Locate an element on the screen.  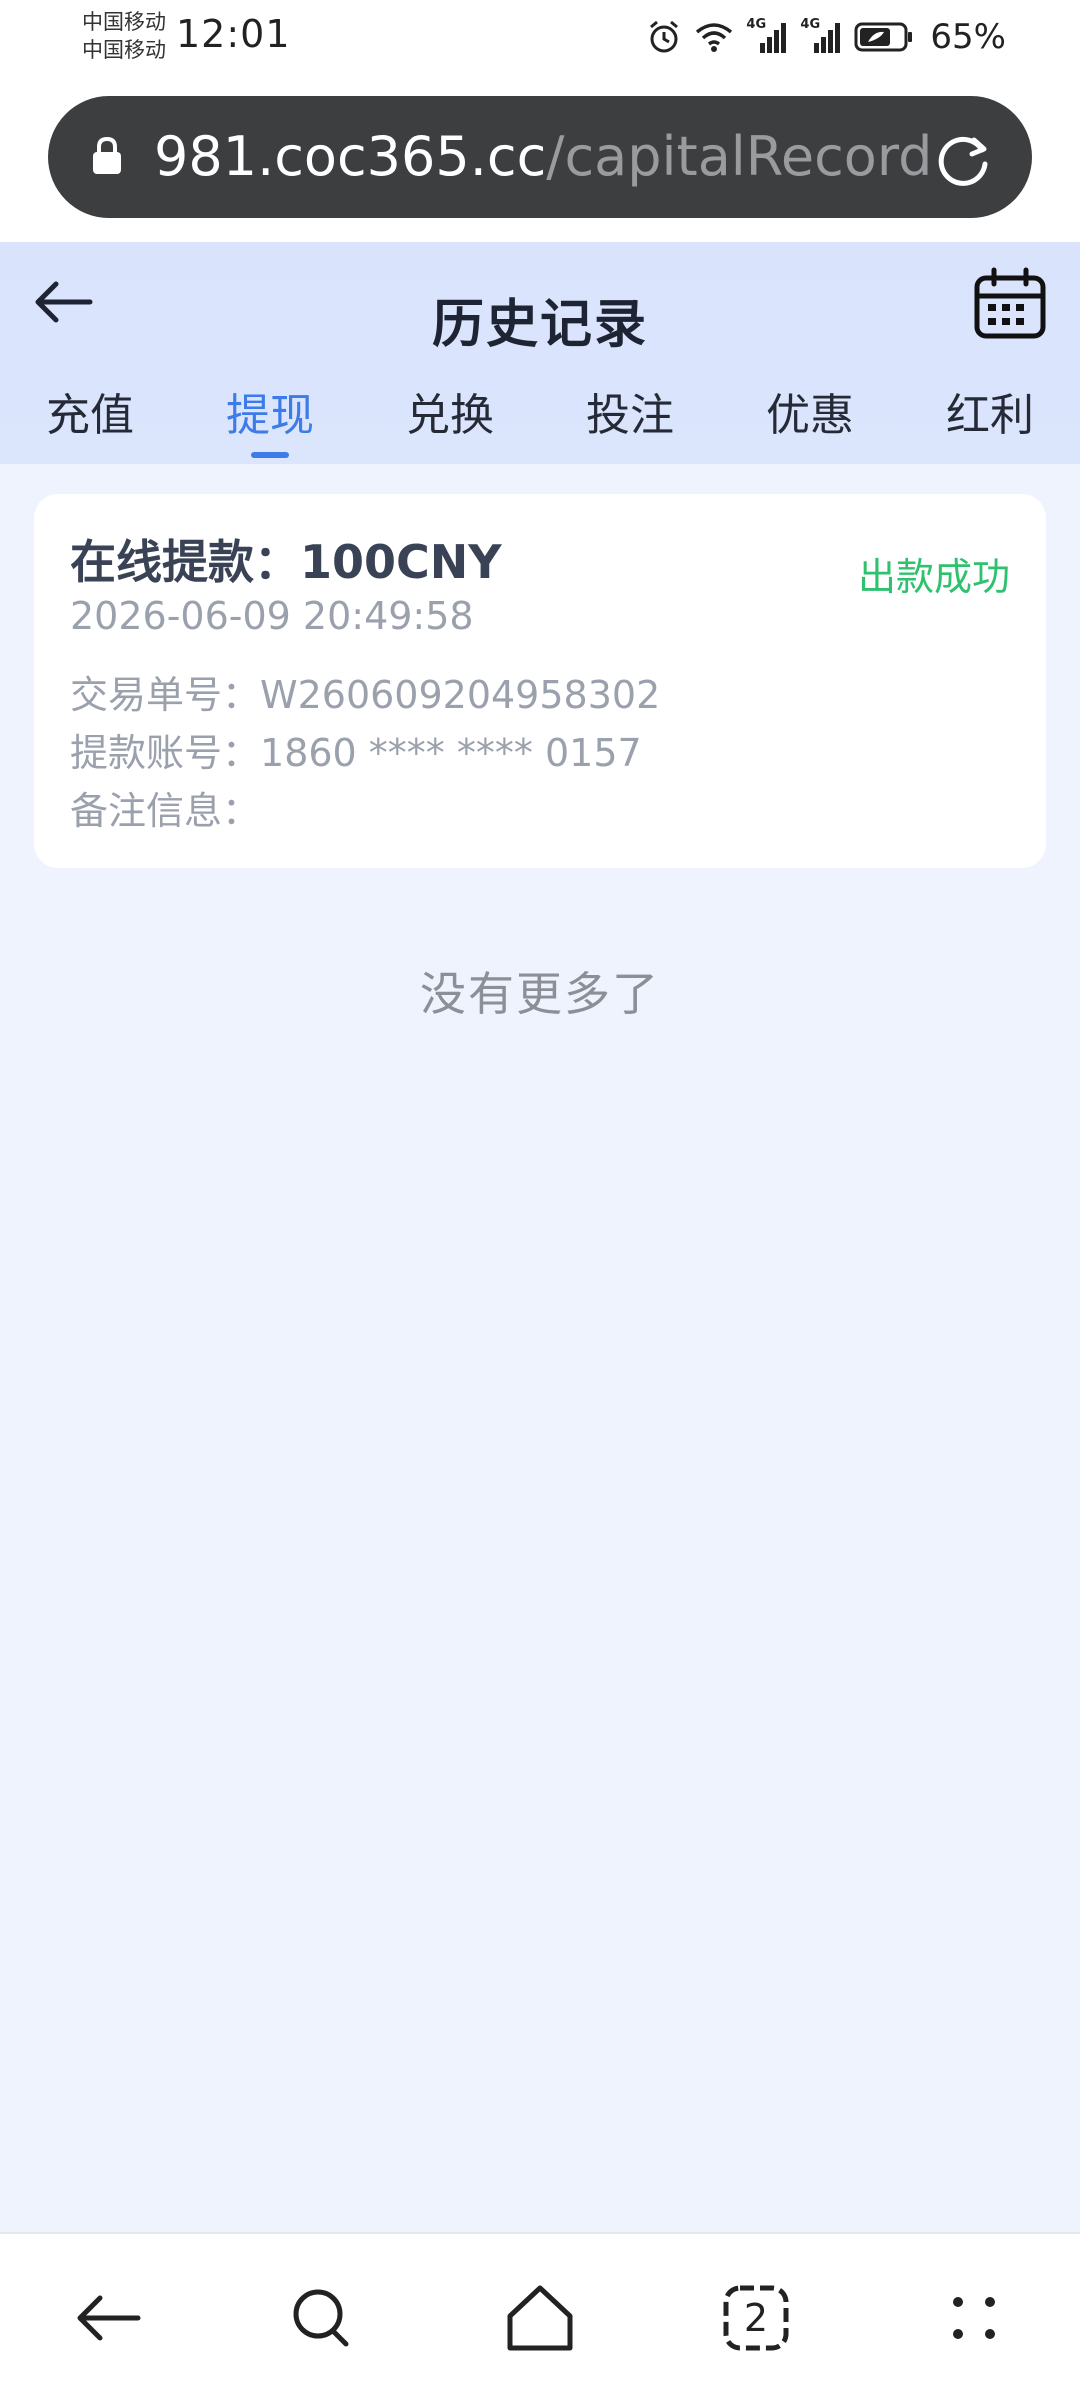
reload-icon is located at coordinates (964, 158).